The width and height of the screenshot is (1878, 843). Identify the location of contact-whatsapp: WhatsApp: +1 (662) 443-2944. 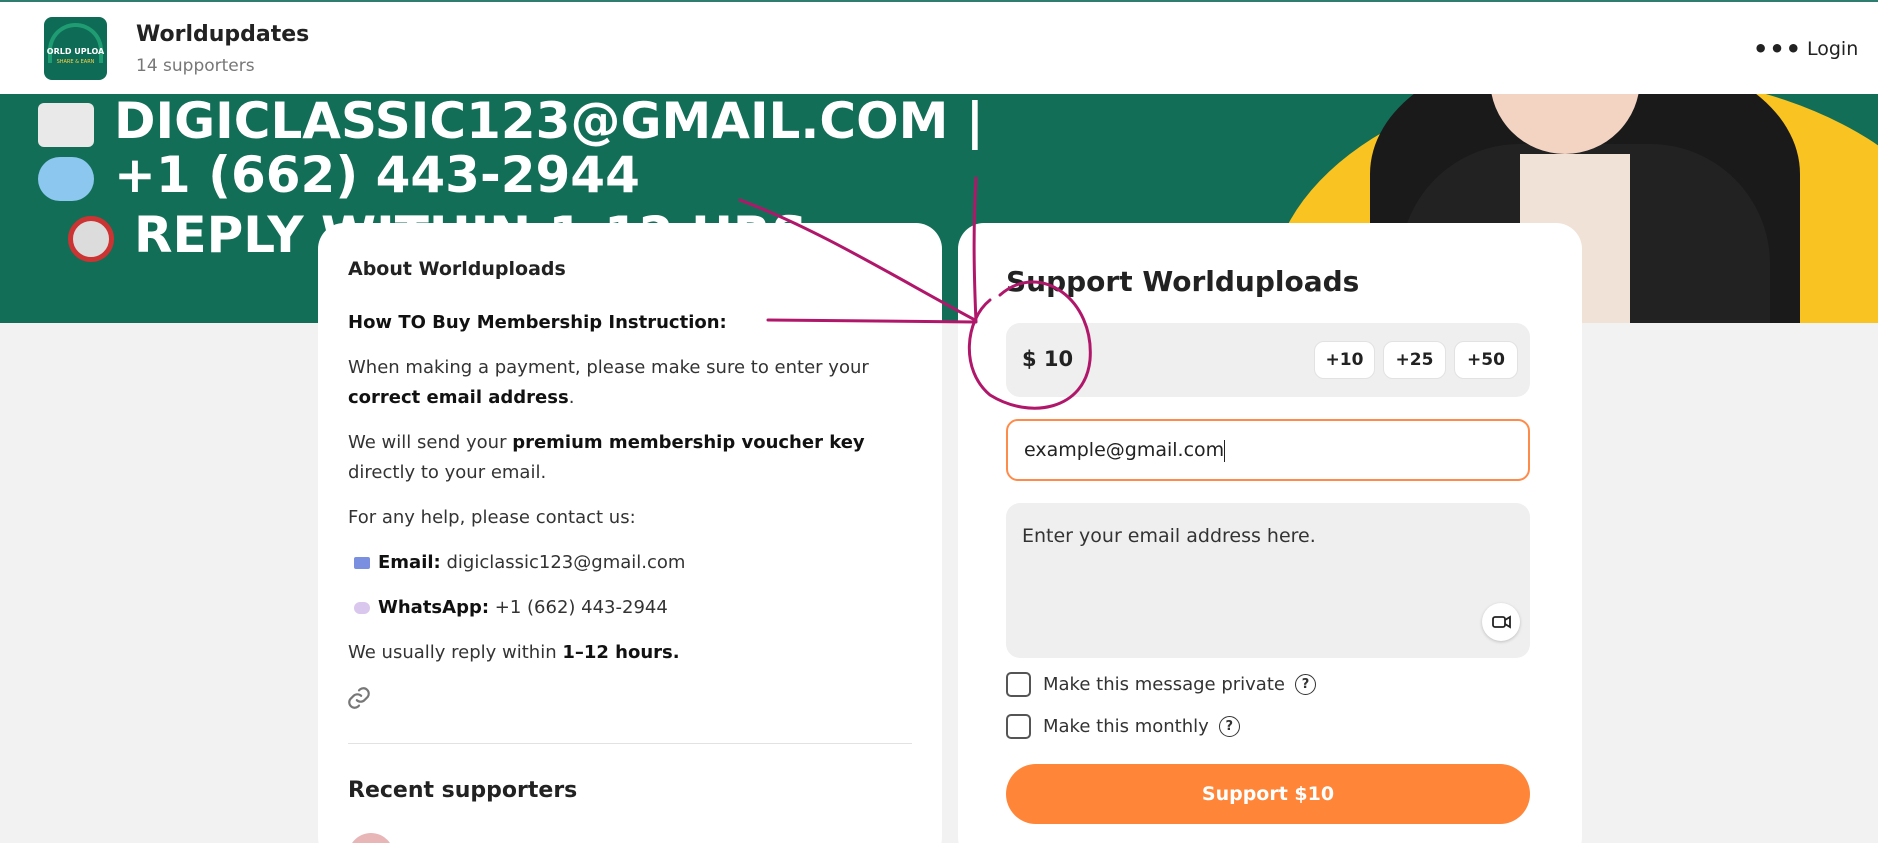
(633, 608).